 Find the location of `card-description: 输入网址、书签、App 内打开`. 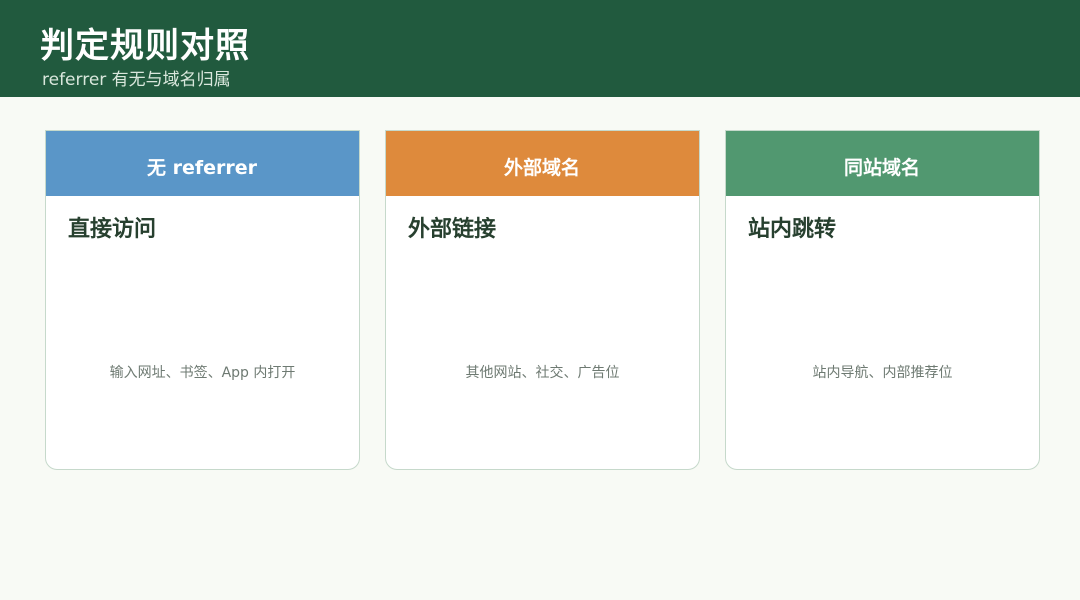

card-description: 输入网址、书签、App 内打开 is located at coordinates (202, 373).